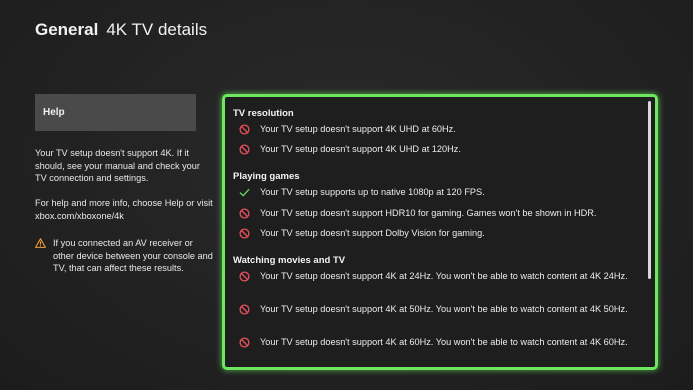  What do you see at coordinates (649, 190) in the screenshot?
I see `details-scrollbar` at bounding box center [649, 190].